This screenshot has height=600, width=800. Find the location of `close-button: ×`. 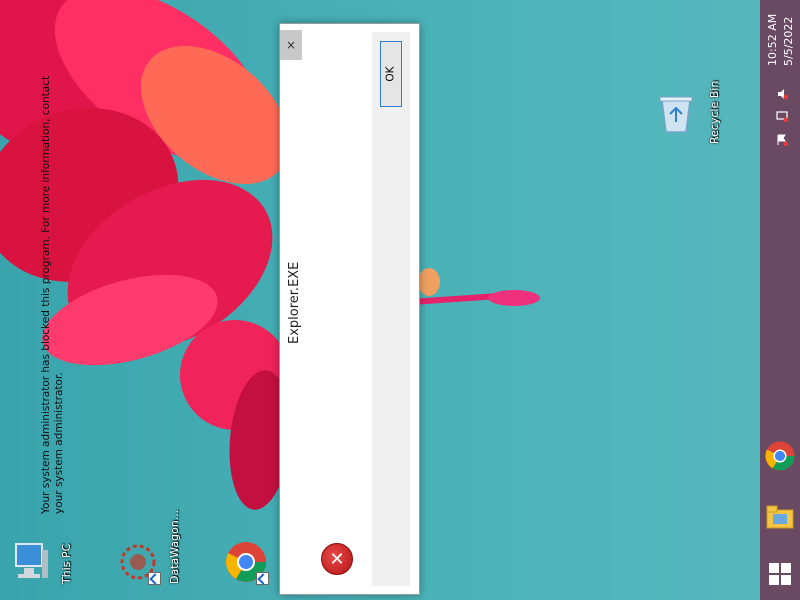

close-button: × is located at coordinates (291, 45).